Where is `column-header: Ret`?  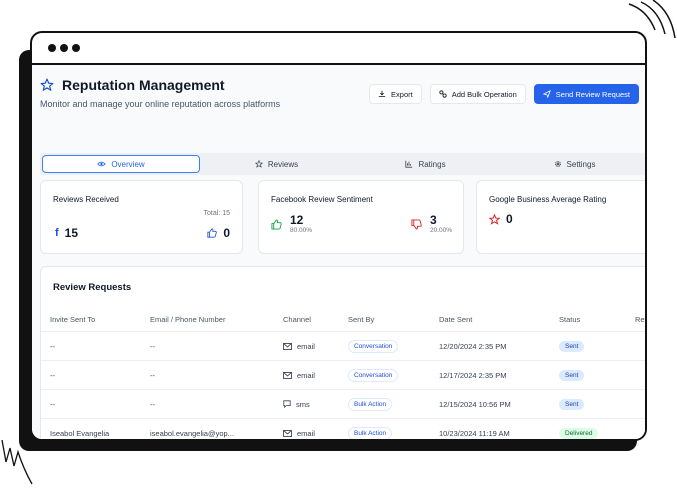
column-header: Ret is located at coordinates (640, 319).